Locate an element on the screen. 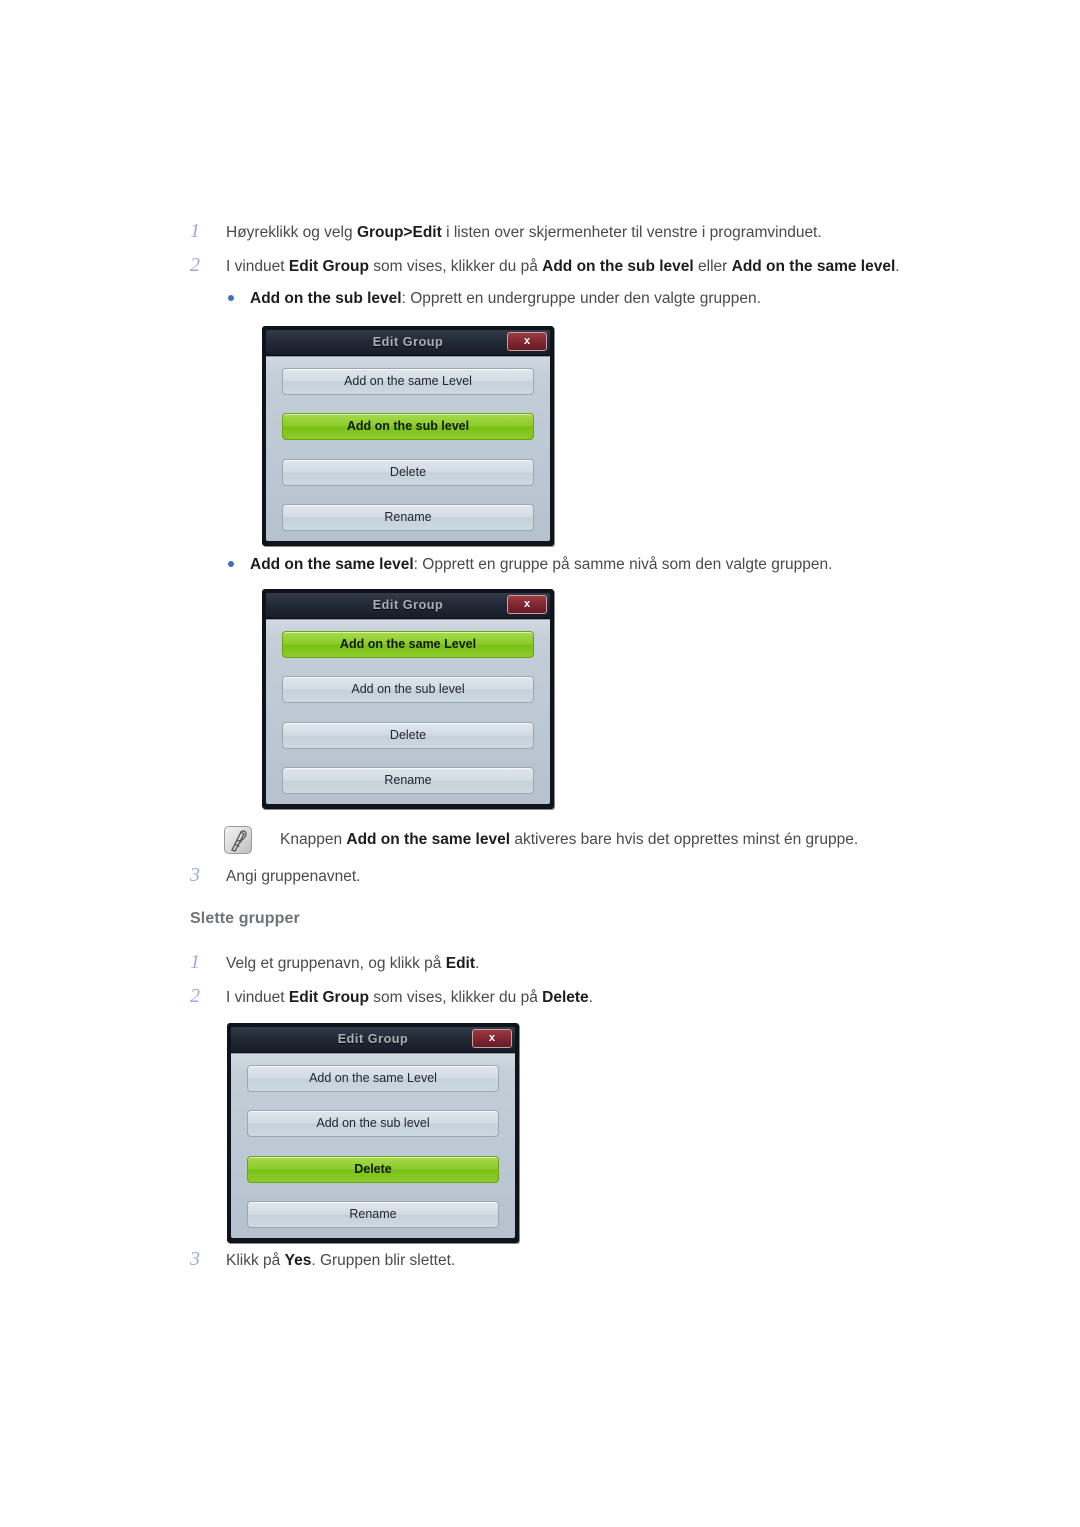  step-delete-3: 3 Klikk på Yes. Gruppen blir slettet. is located at coordinates (322, 1260).